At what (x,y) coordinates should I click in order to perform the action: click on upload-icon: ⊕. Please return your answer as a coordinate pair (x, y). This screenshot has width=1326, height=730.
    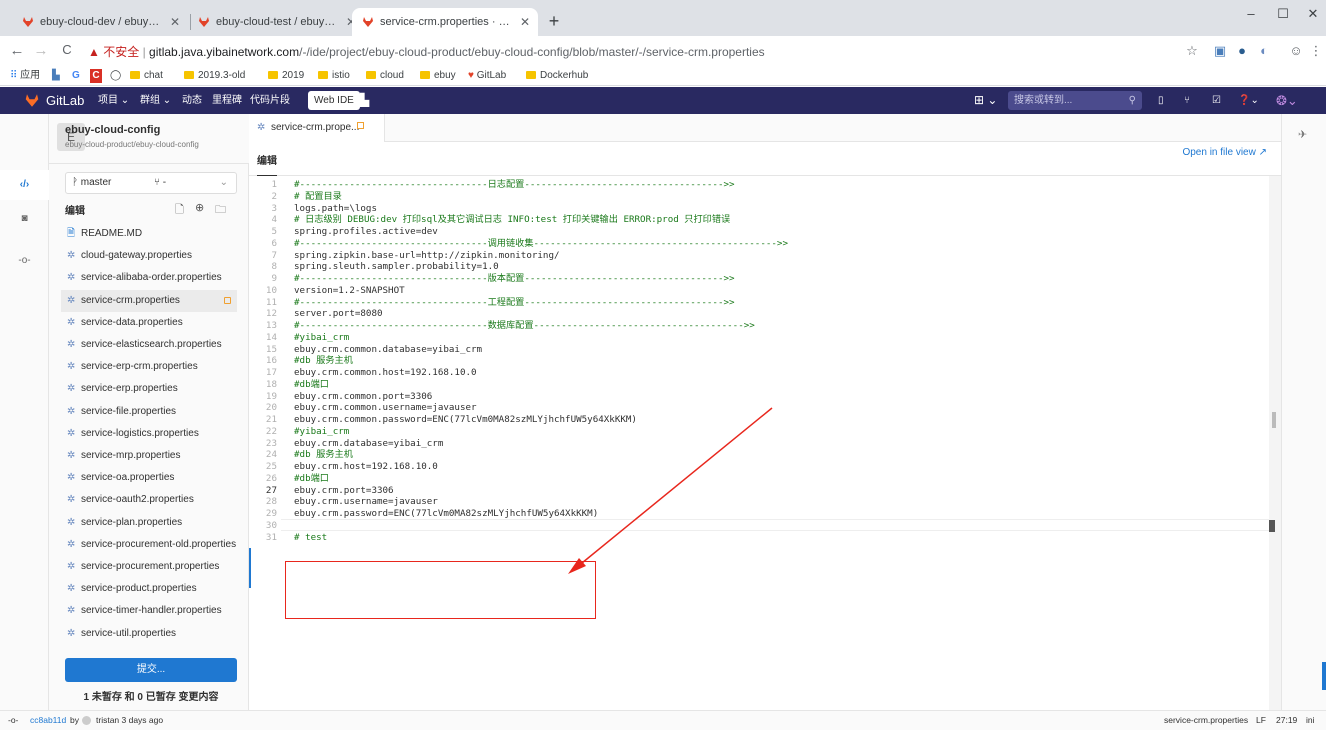
    Looking at the image, I should click on (199, 207).